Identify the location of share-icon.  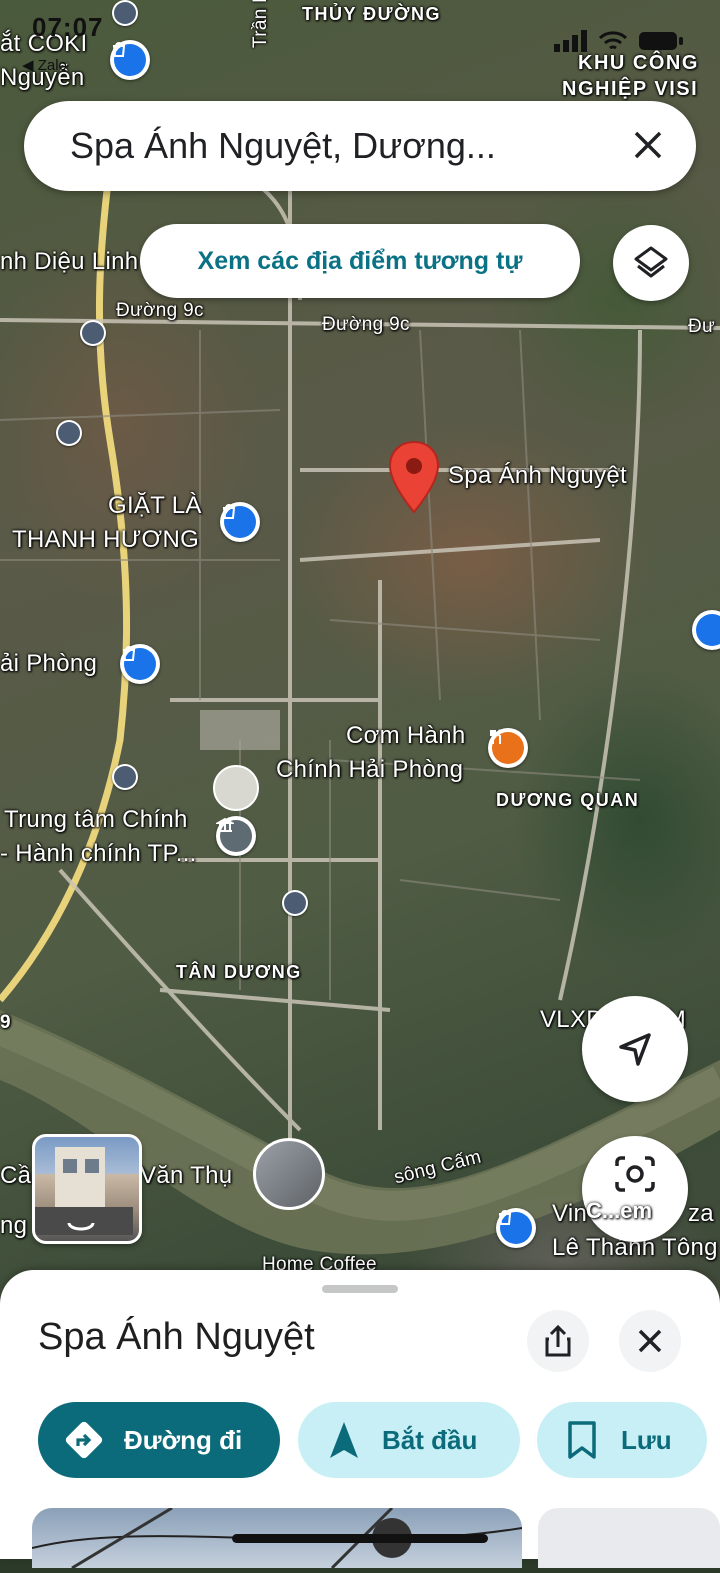
(558, 1340).